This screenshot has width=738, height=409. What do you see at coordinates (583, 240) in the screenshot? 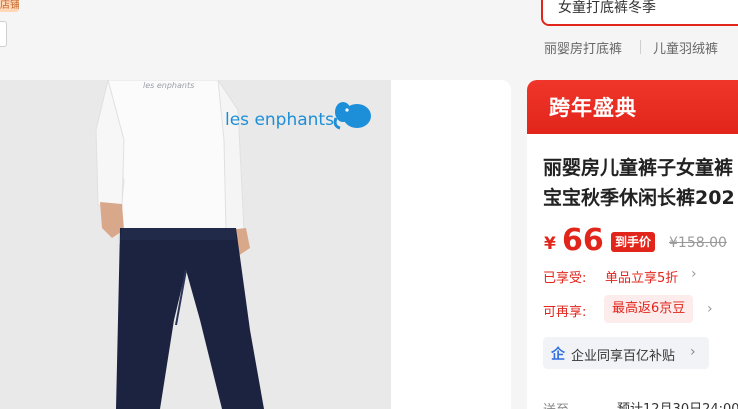
I see `price-value: 66` at bounding box center [583, 240].